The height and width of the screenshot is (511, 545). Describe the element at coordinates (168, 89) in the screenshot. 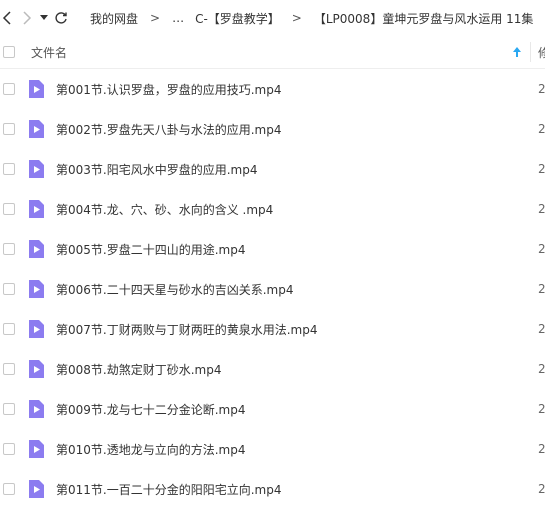

I see `file-name: 第001节.认识罗盘，罗盘的应用技巧.mp4` at that location.